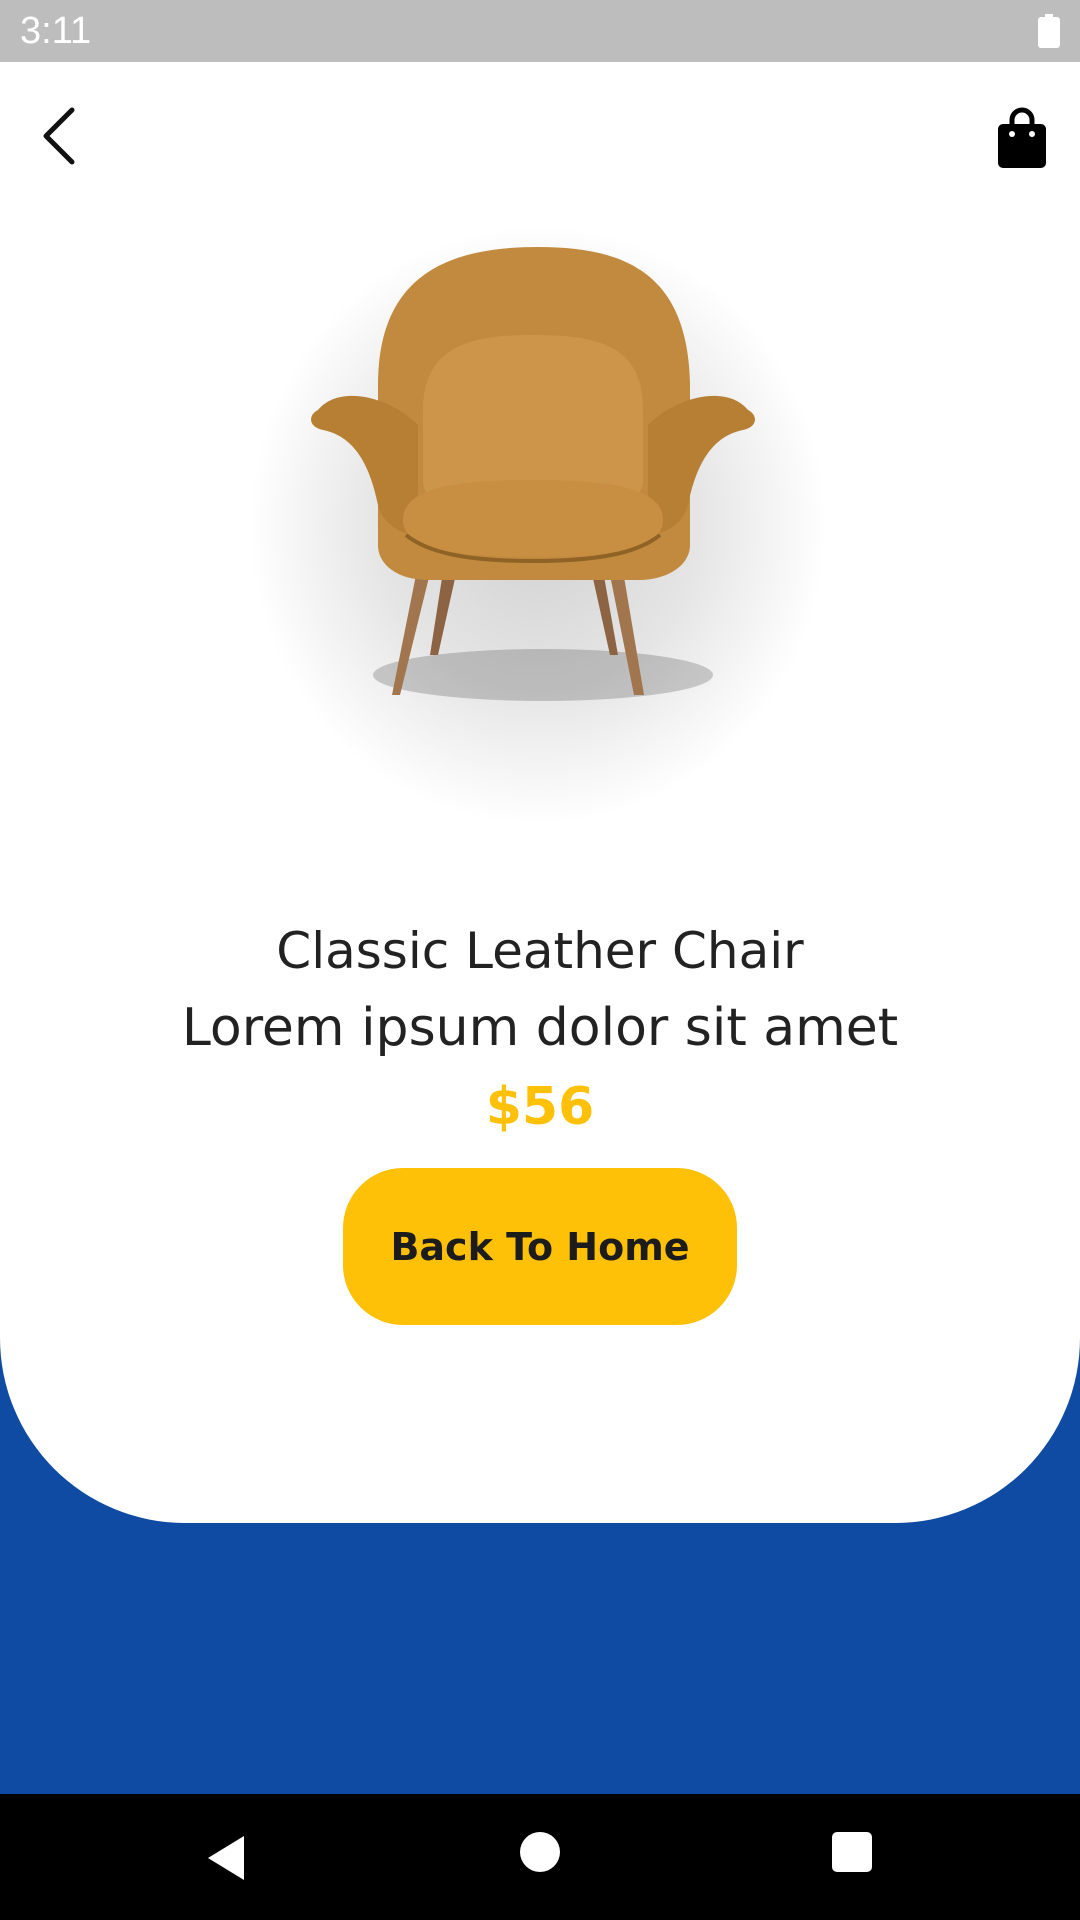  I want to click on nav-back-icon, so click(226, 1858).